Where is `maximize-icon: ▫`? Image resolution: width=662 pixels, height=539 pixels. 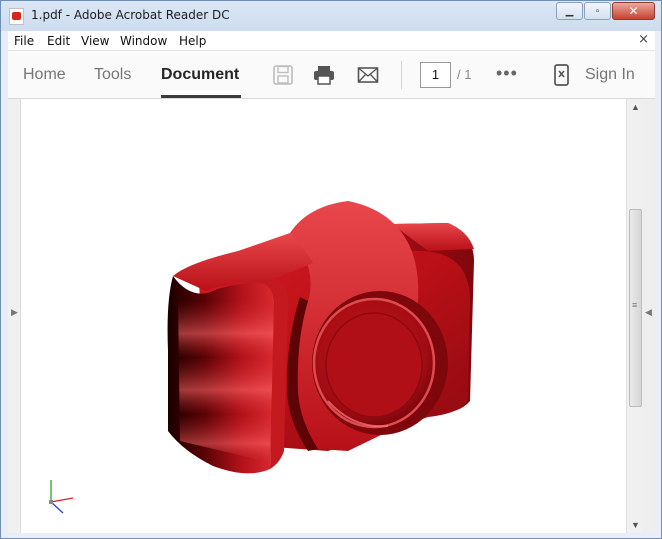 maximize-icon: ▫ is located at coordinates (597, 11).